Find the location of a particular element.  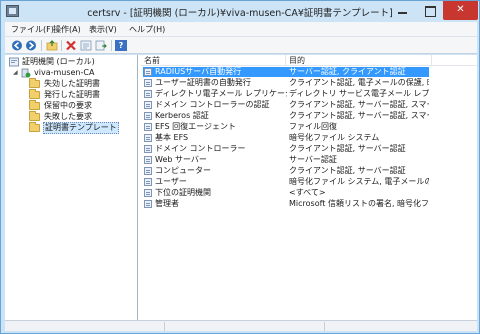

minimize-button is located at coordinates (402, 10).